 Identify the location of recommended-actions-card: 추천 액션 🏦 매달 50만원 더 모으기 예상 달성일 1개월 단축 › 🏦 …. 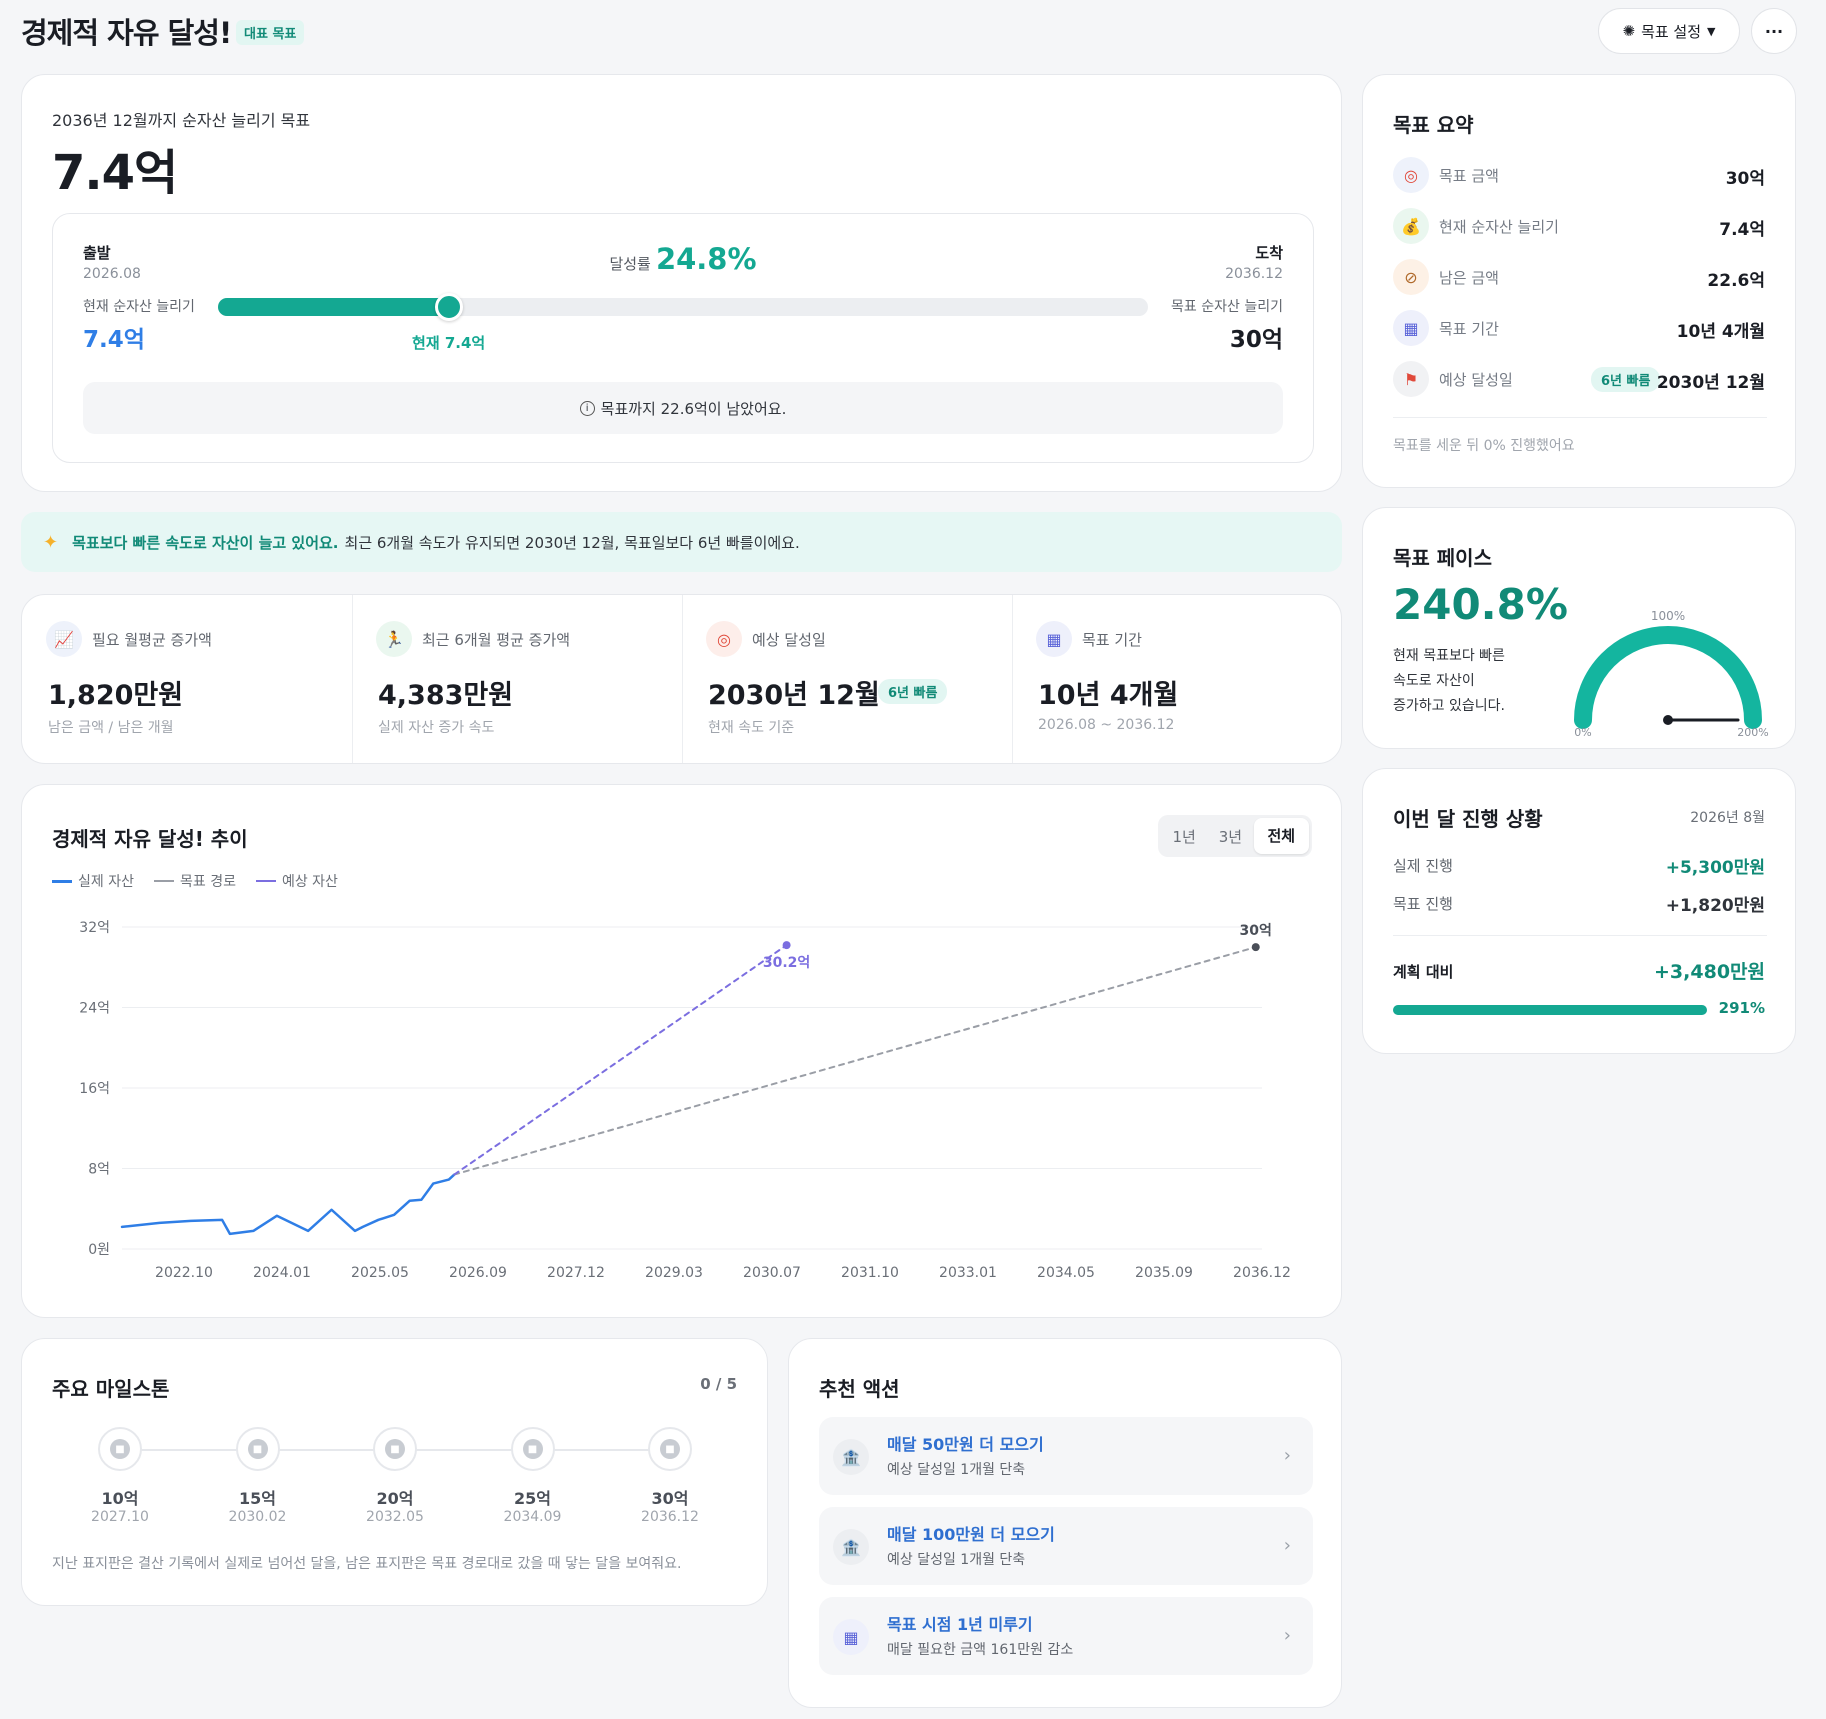
(1065, 1523).